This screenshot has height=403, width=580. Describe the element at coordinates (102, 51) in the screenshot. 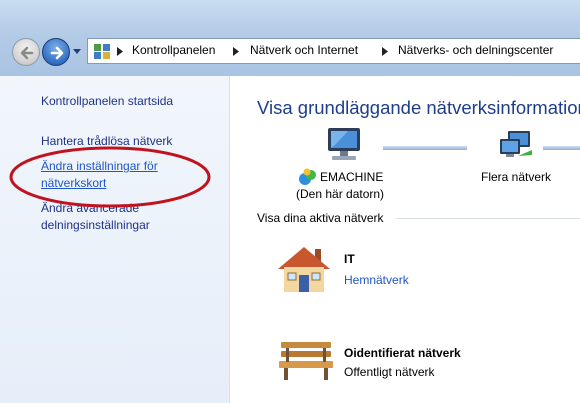

I see `control-panel-icon` at that location.